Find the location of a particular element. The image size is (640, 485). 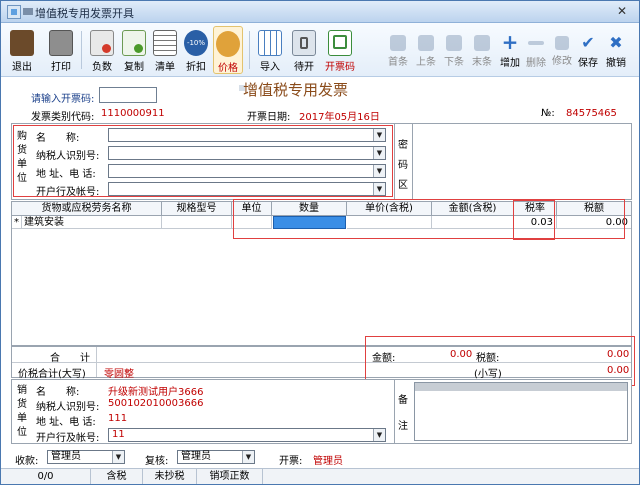

reviewer-combo: 管理员 ▼ is located at coordinates (216, 457).